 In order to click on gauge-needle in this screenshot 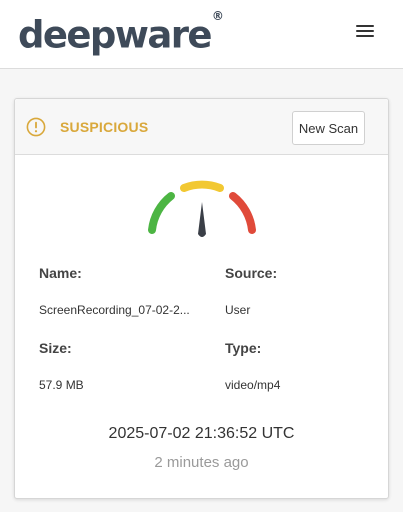, I will do `click(202, 219)`.